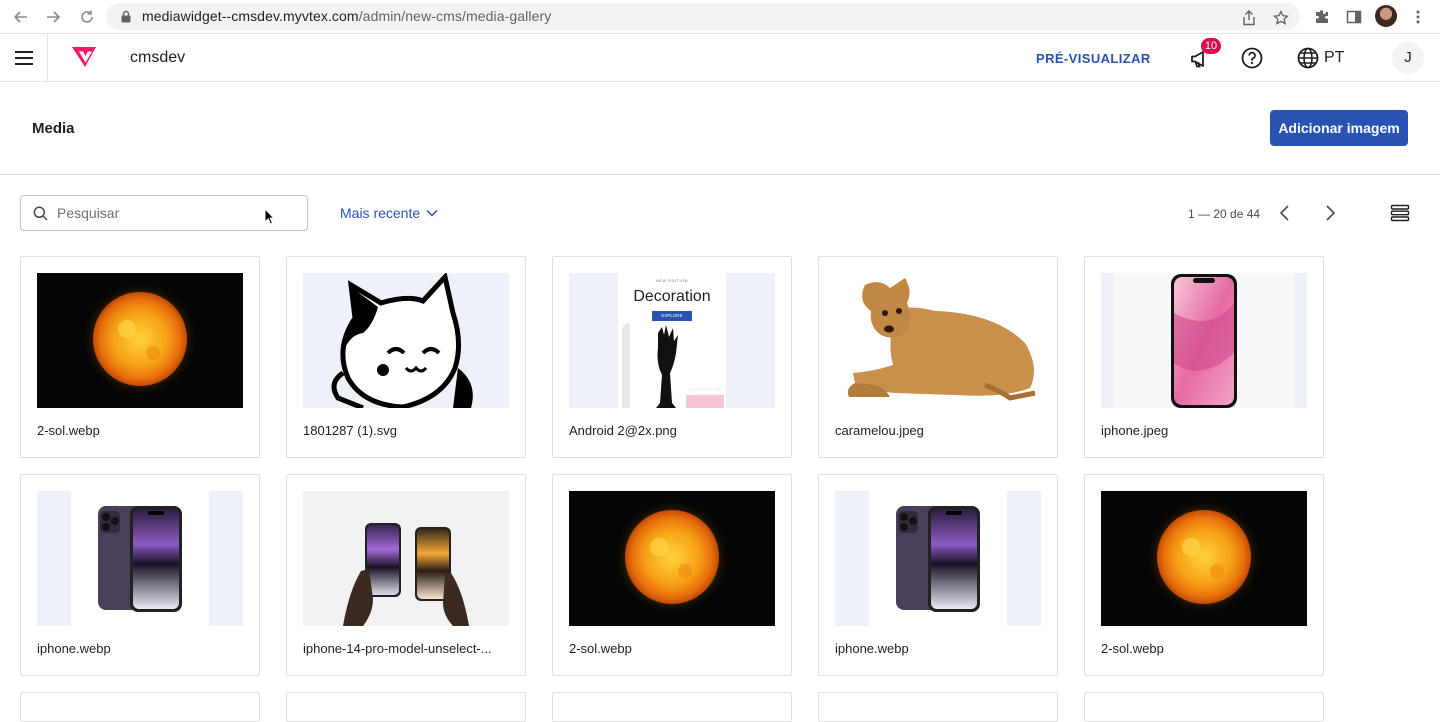 Image resolution: width=1440 pixels, height=722 pixels. Describe the element at coordinates (455, 16) in the screenshot. I see `url-path: /admin/new-cms/media-gallery` at that location.